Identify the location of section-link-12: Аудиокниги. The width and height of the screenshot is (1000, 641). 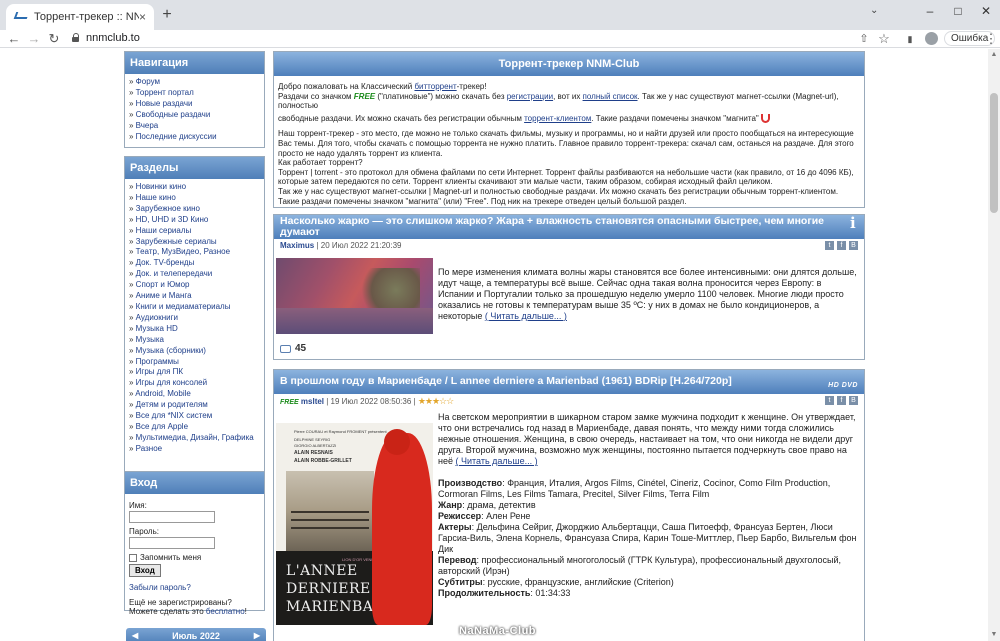
(194, 318).